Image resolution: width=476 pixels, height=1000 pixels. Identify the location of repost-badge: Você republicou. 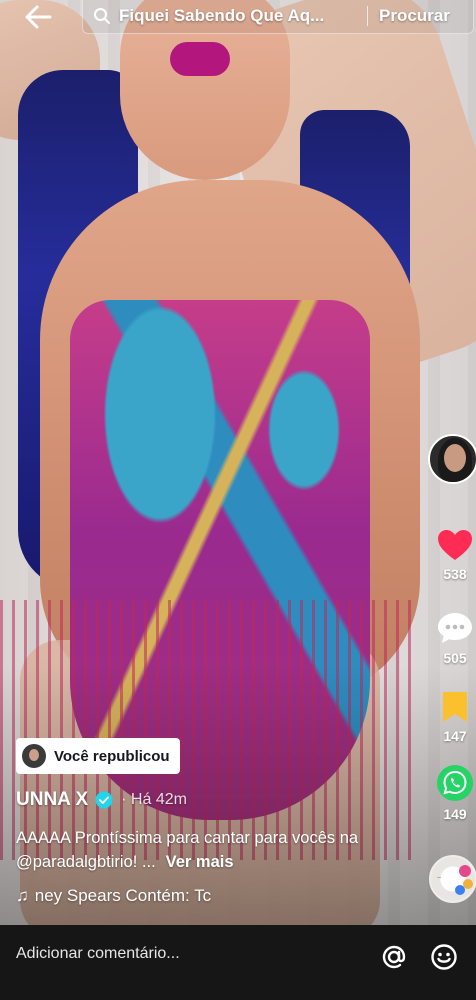
(98, 756).